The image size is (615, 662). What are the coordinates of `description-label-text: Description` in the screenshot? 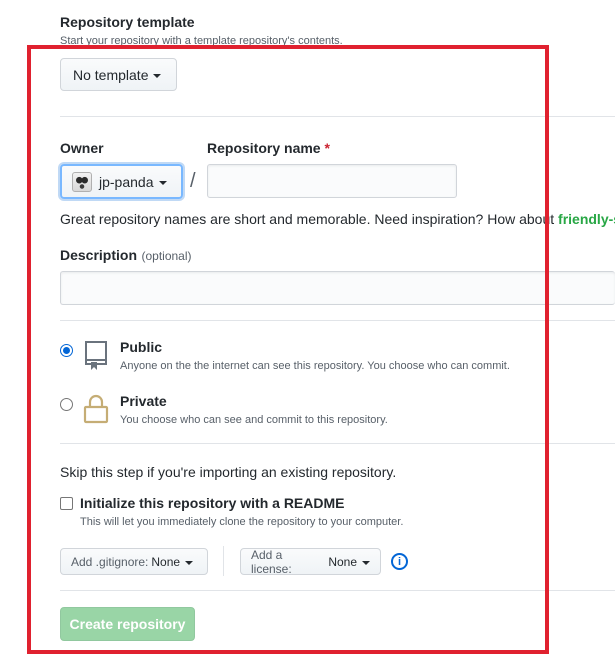 It's located at (99, 255).